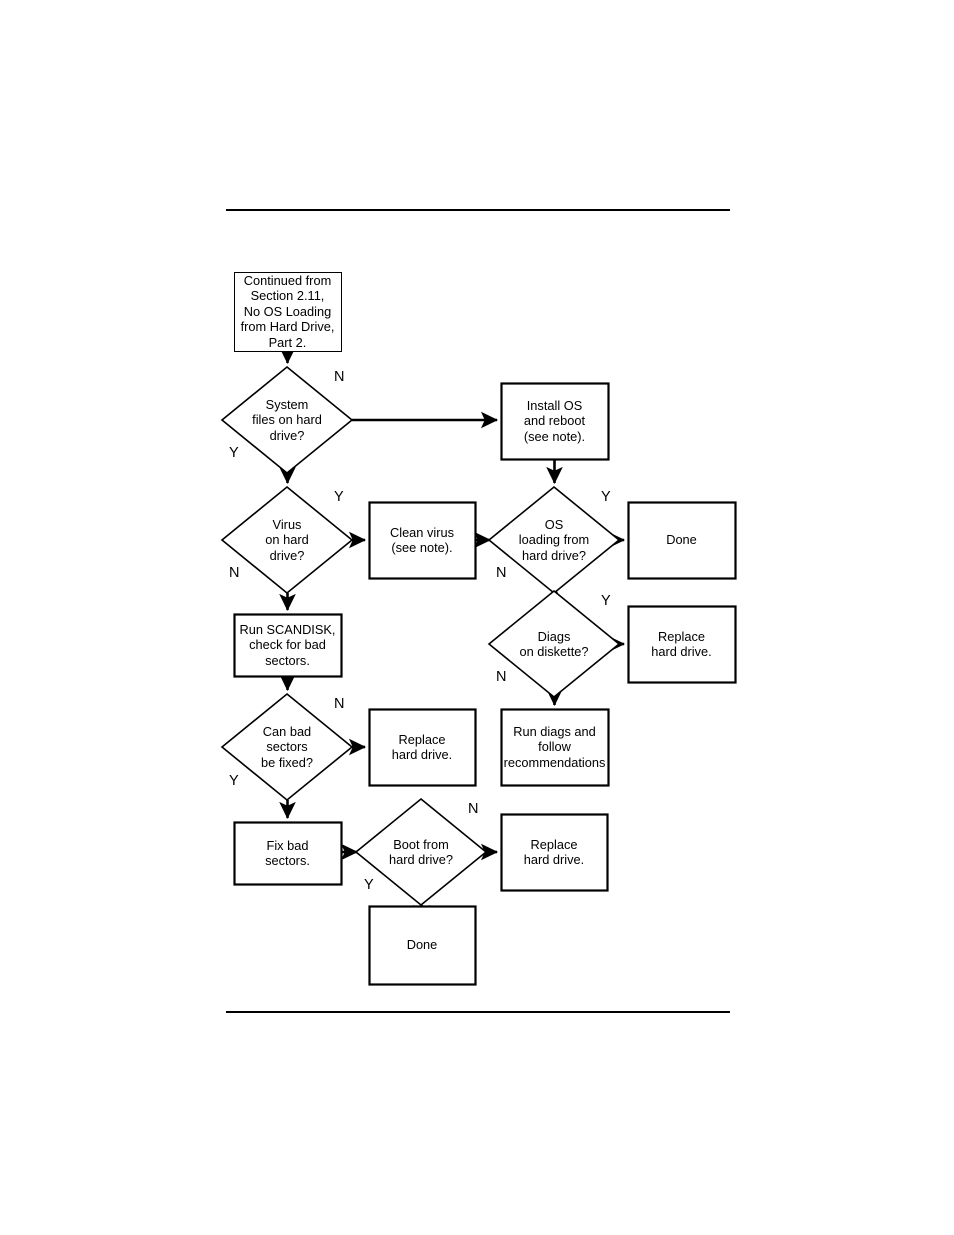  What do you see at coordinates (339, 377) in the screenshot?
I see `flow-branch-label-sysfiles-n: N` at bounding box center [339, 377].